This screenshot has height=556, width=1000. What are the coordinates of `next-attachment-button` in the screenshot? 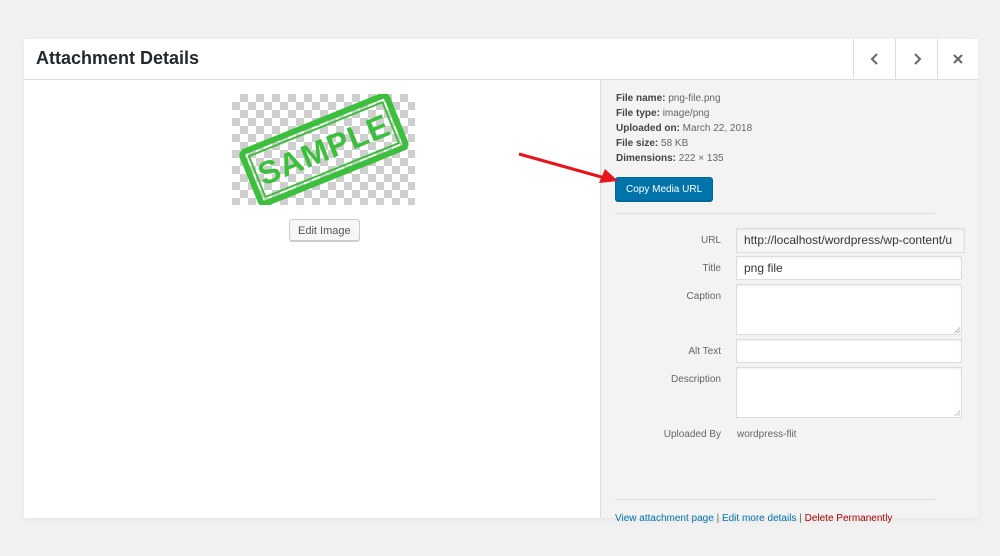 It's located at (916, 59).